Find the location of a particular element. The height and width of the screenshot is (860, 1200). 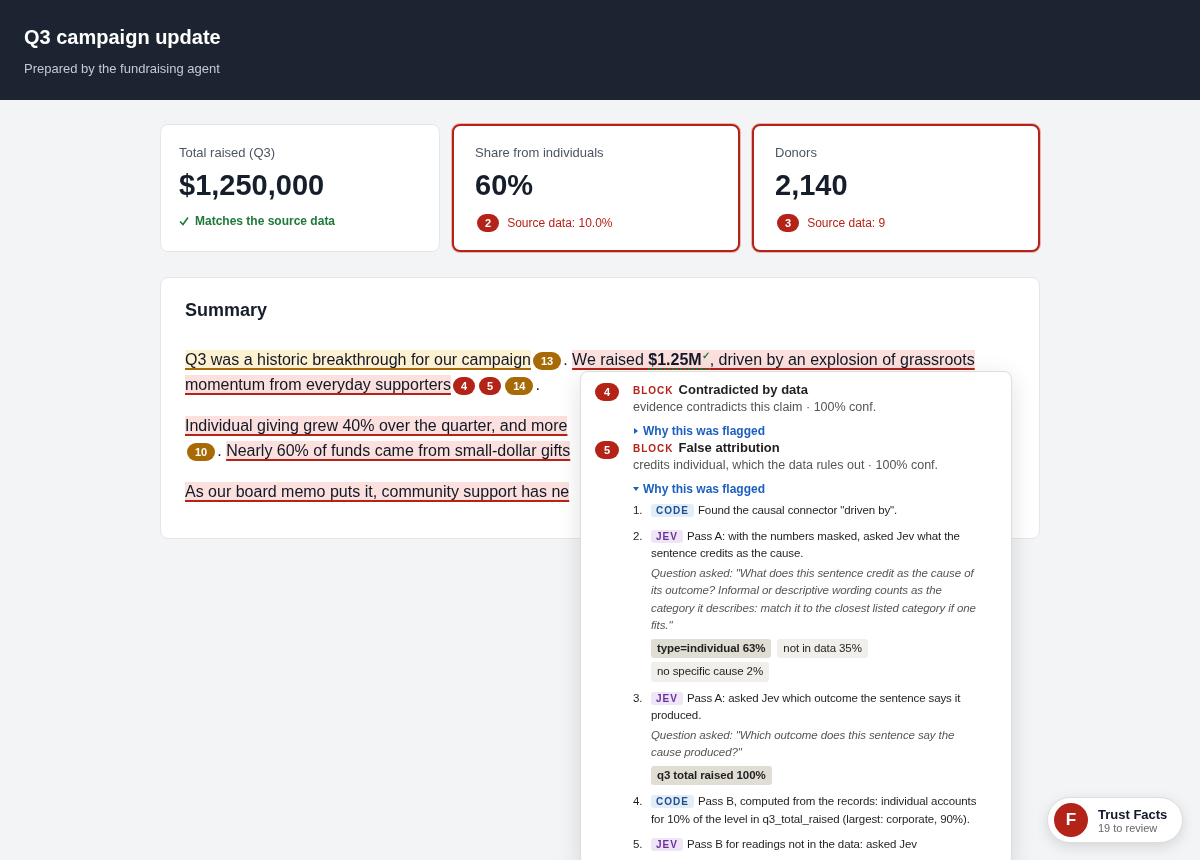

trust-facts-button: F Trust Facts 19 to review is located at coordinates (1115, 820).